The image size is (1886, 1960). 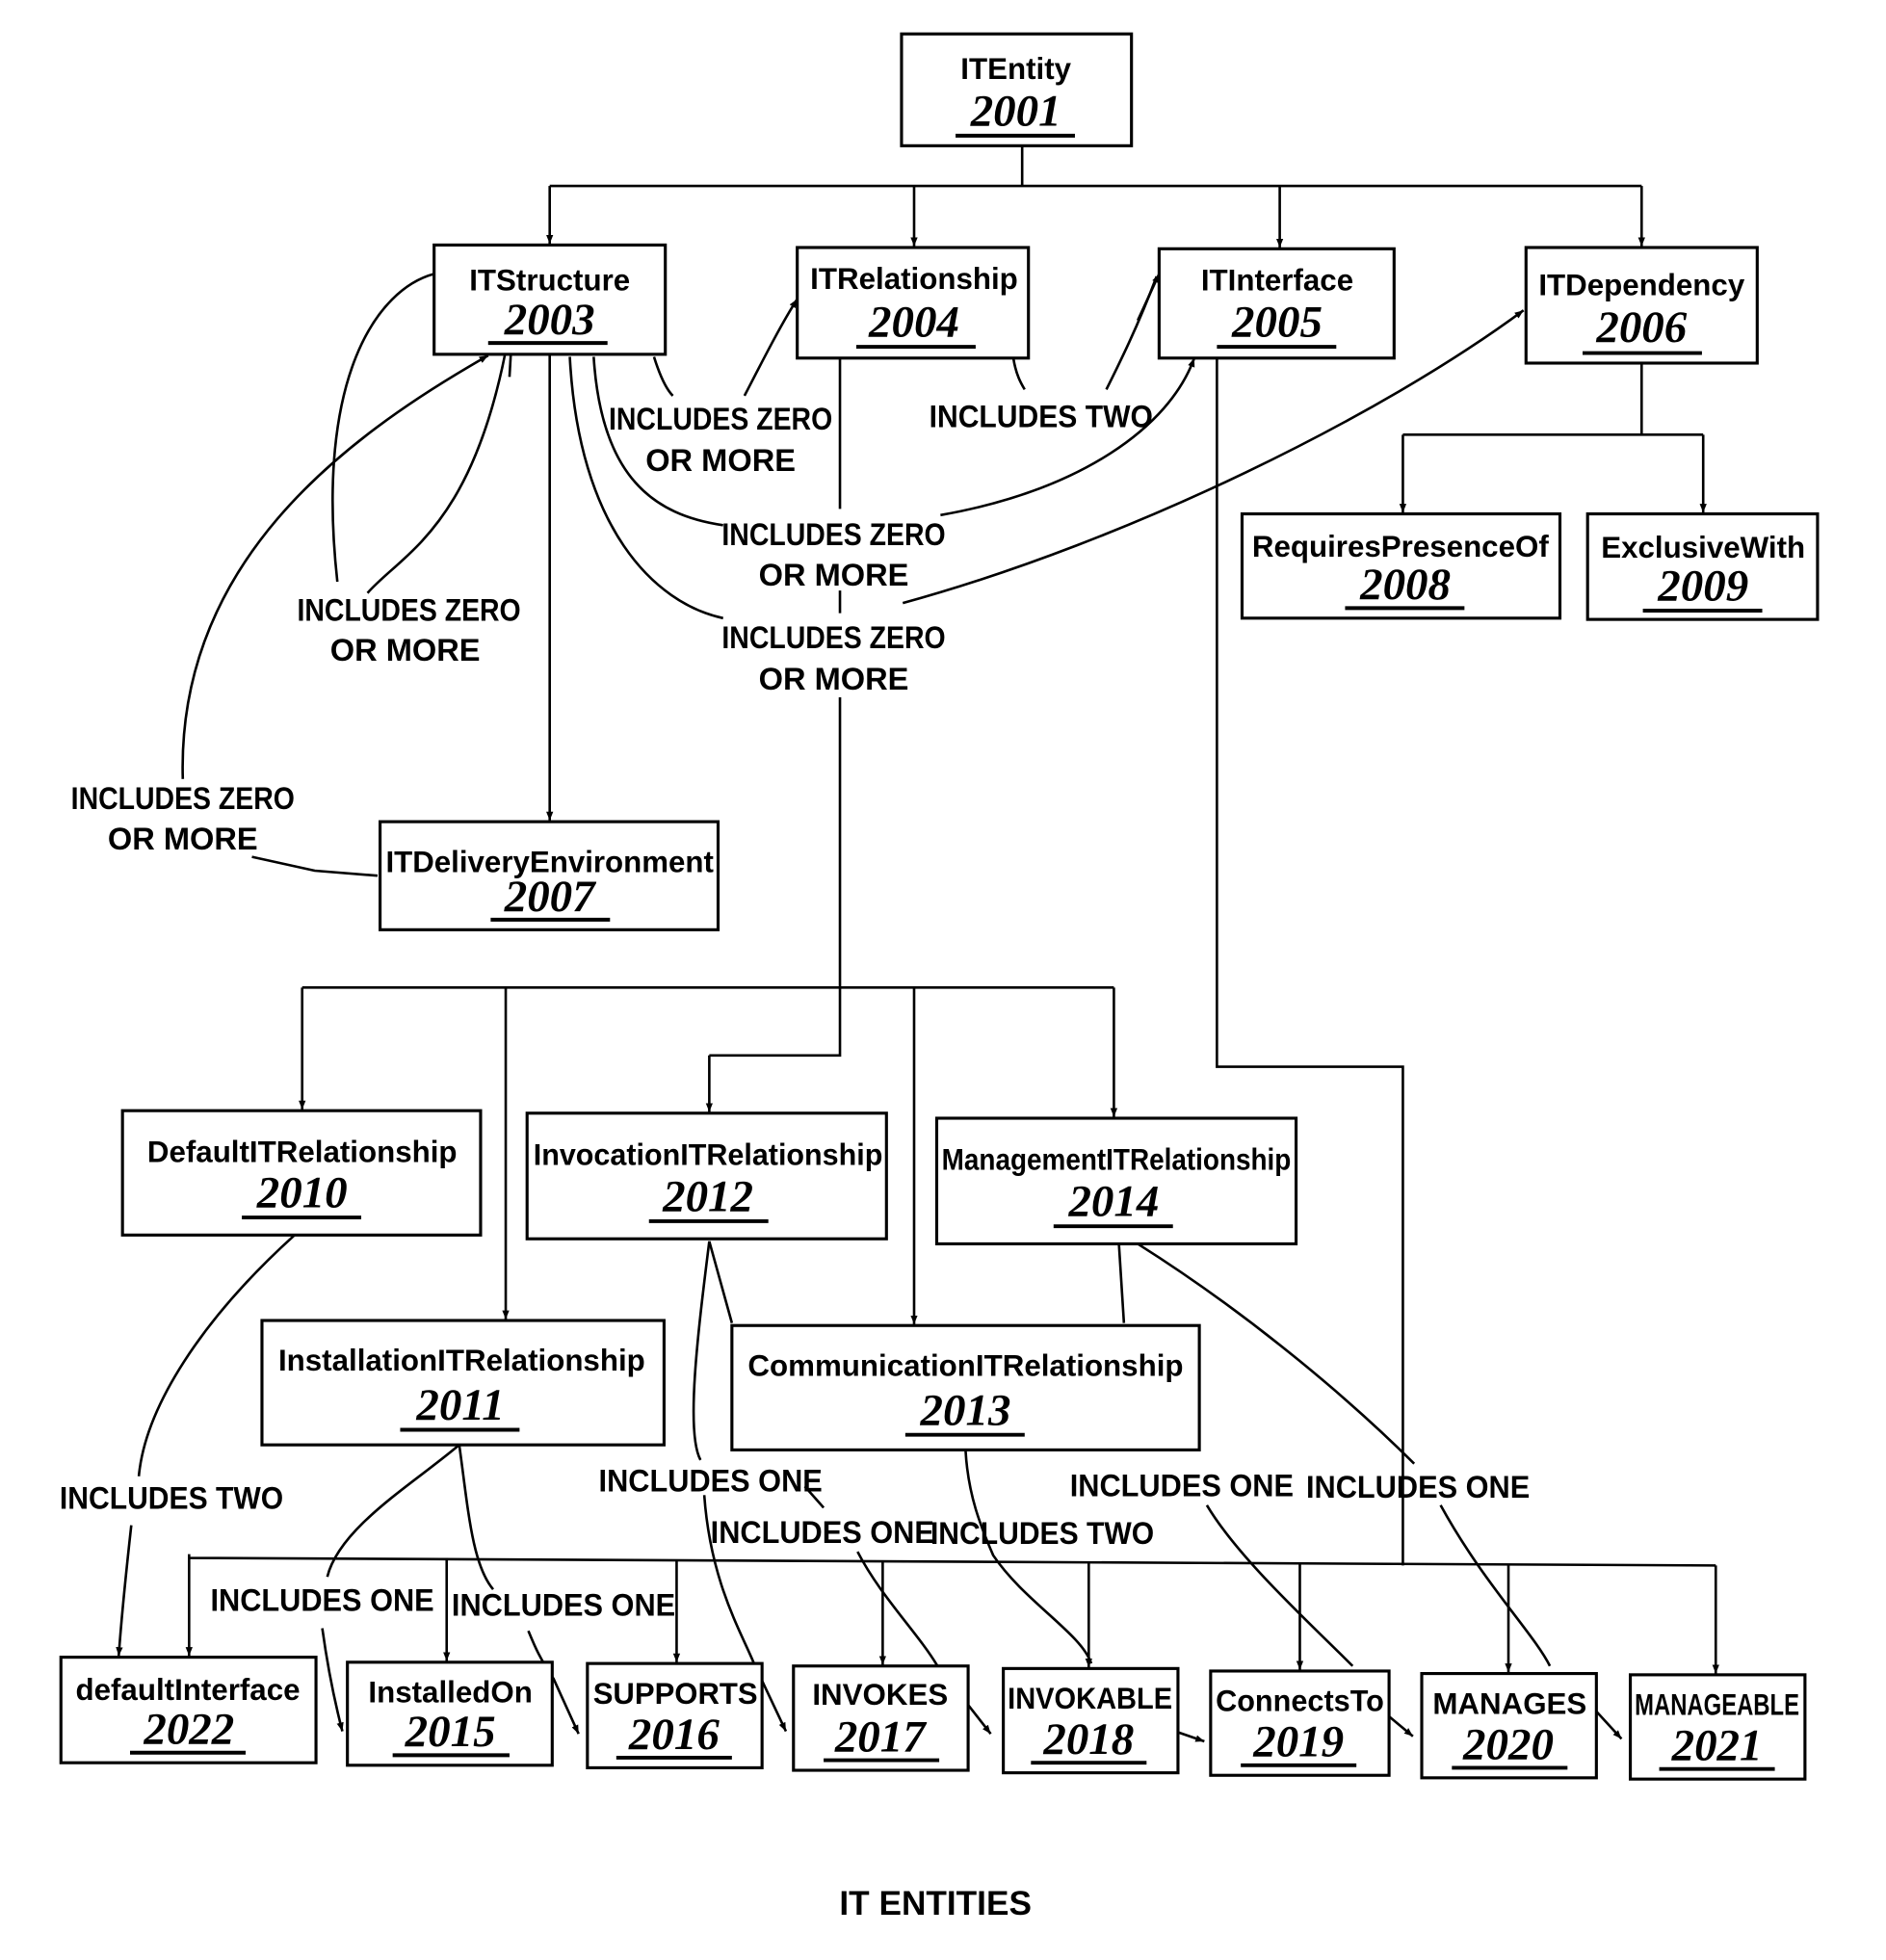 I want to click on node-invokes: INVOKES 2017, so click(x=881, y=1718).